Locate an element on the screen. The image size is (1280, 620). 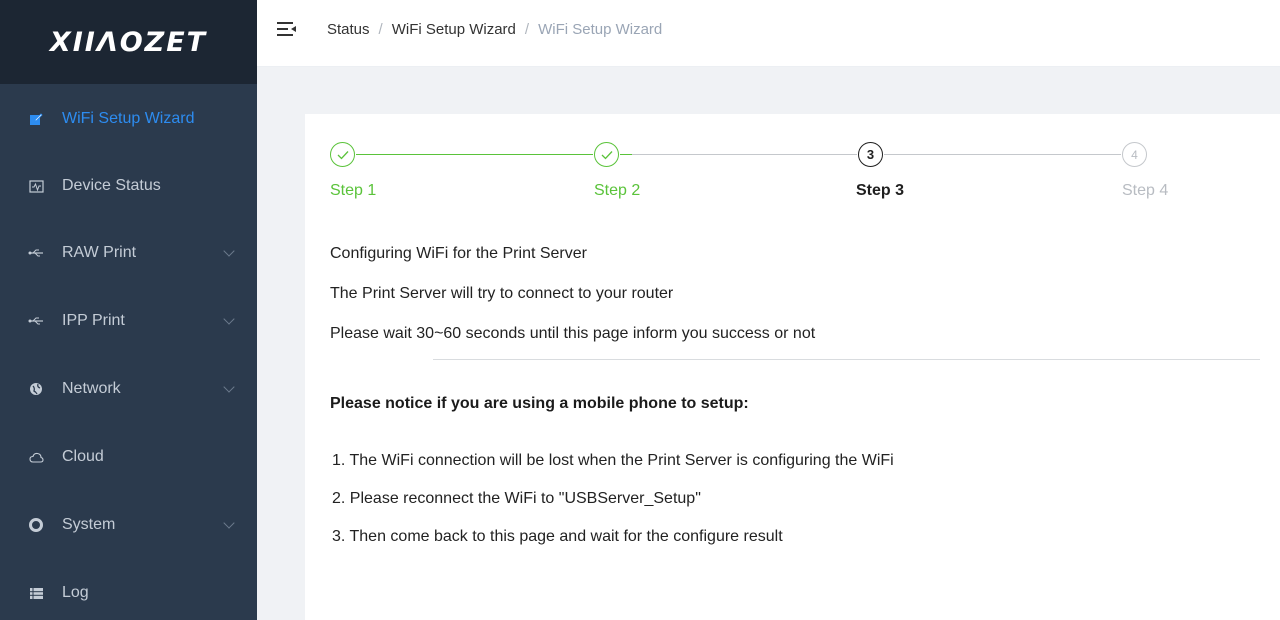
breadcrumb-current: WiFi Setup Wizard is located at coordinates (600, 29).